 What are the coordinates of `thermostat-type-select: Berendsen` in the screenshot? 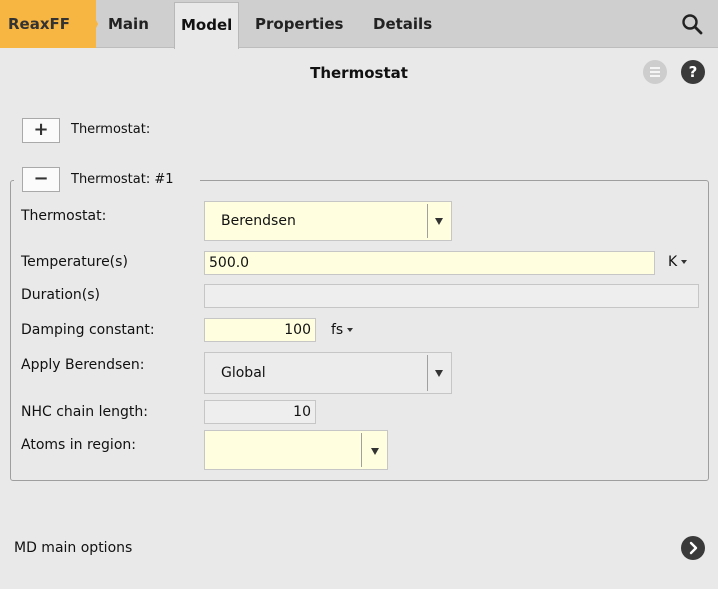 It's located at (328, 221).